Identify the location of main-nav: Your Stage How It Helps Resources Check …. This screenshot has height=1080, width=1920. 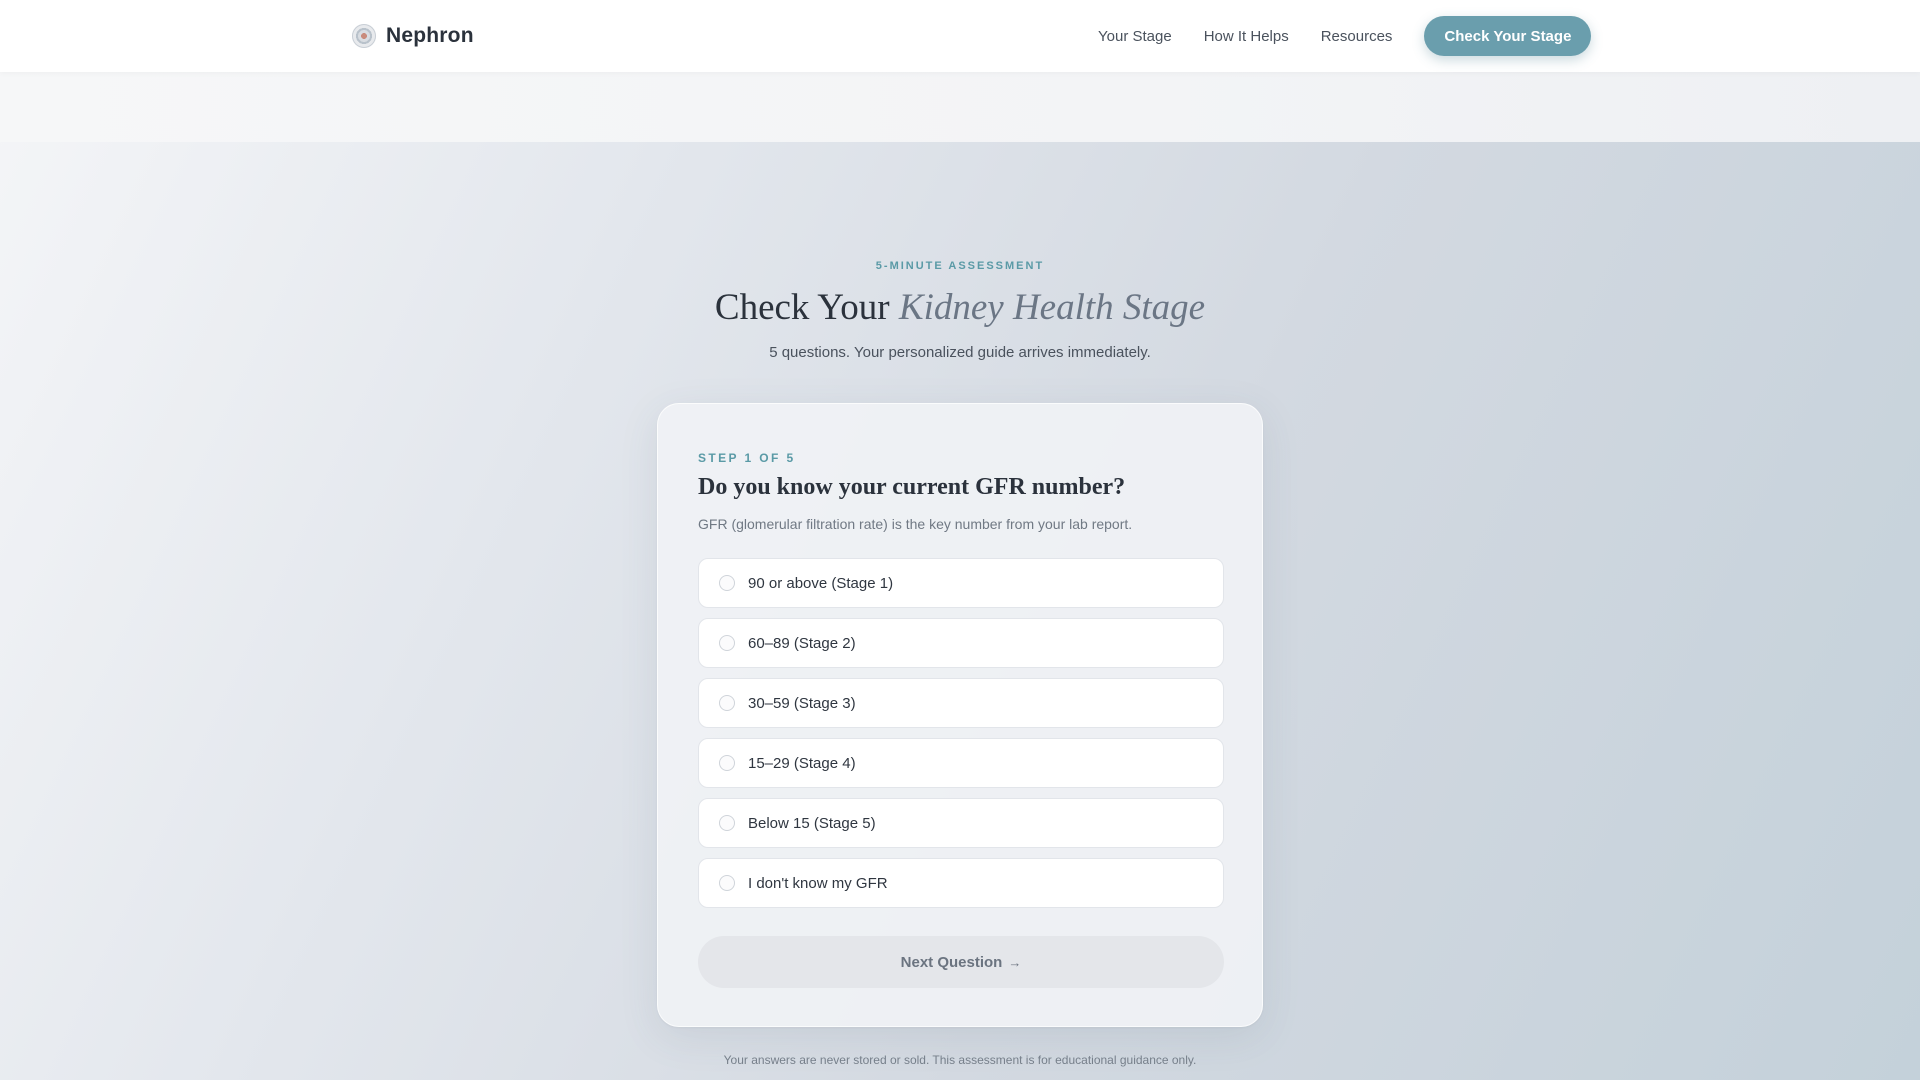
(1345, 36).